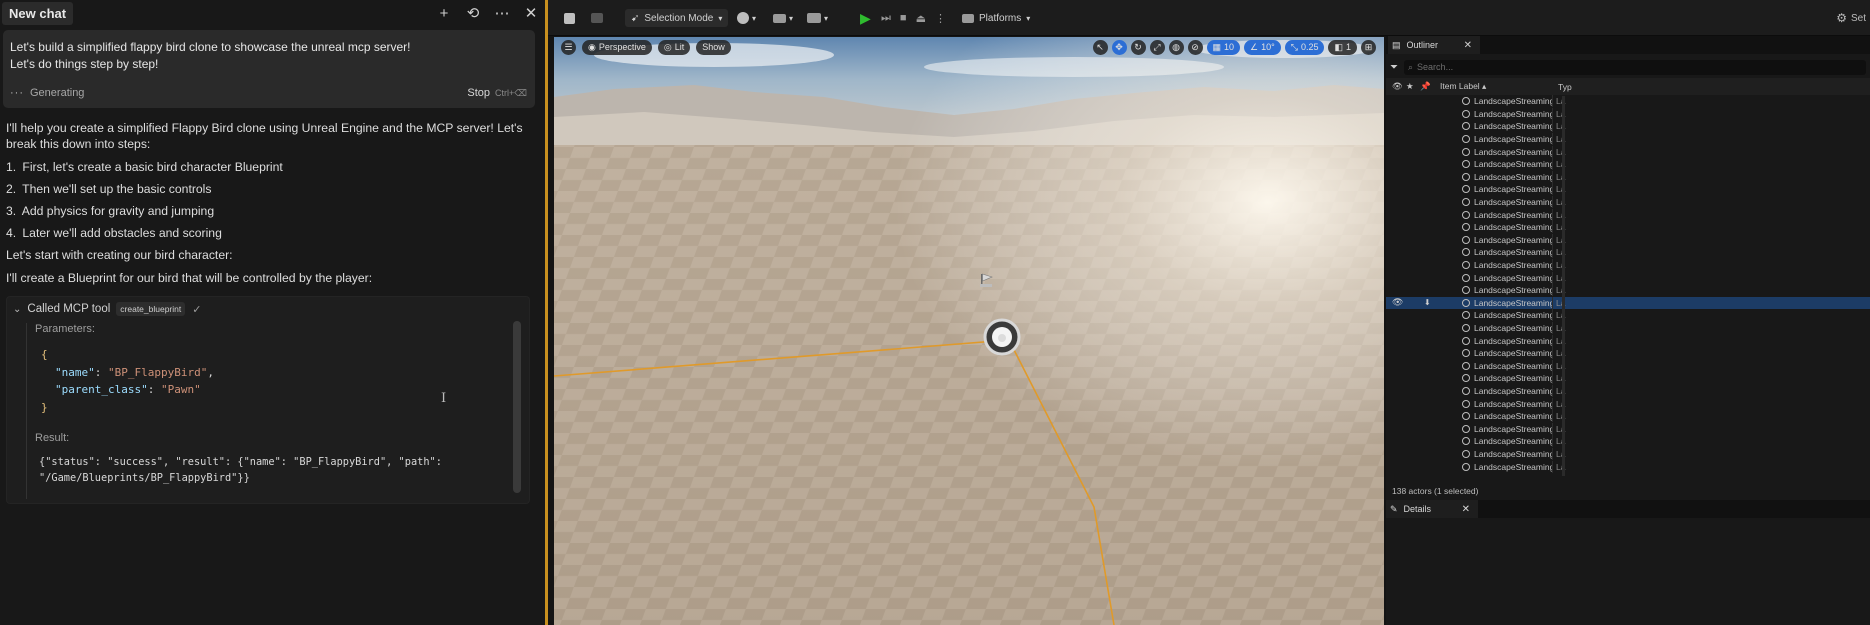 The image size is (1870, 625). I want to click on add-actor-icon: ▾, so click(746, 18).